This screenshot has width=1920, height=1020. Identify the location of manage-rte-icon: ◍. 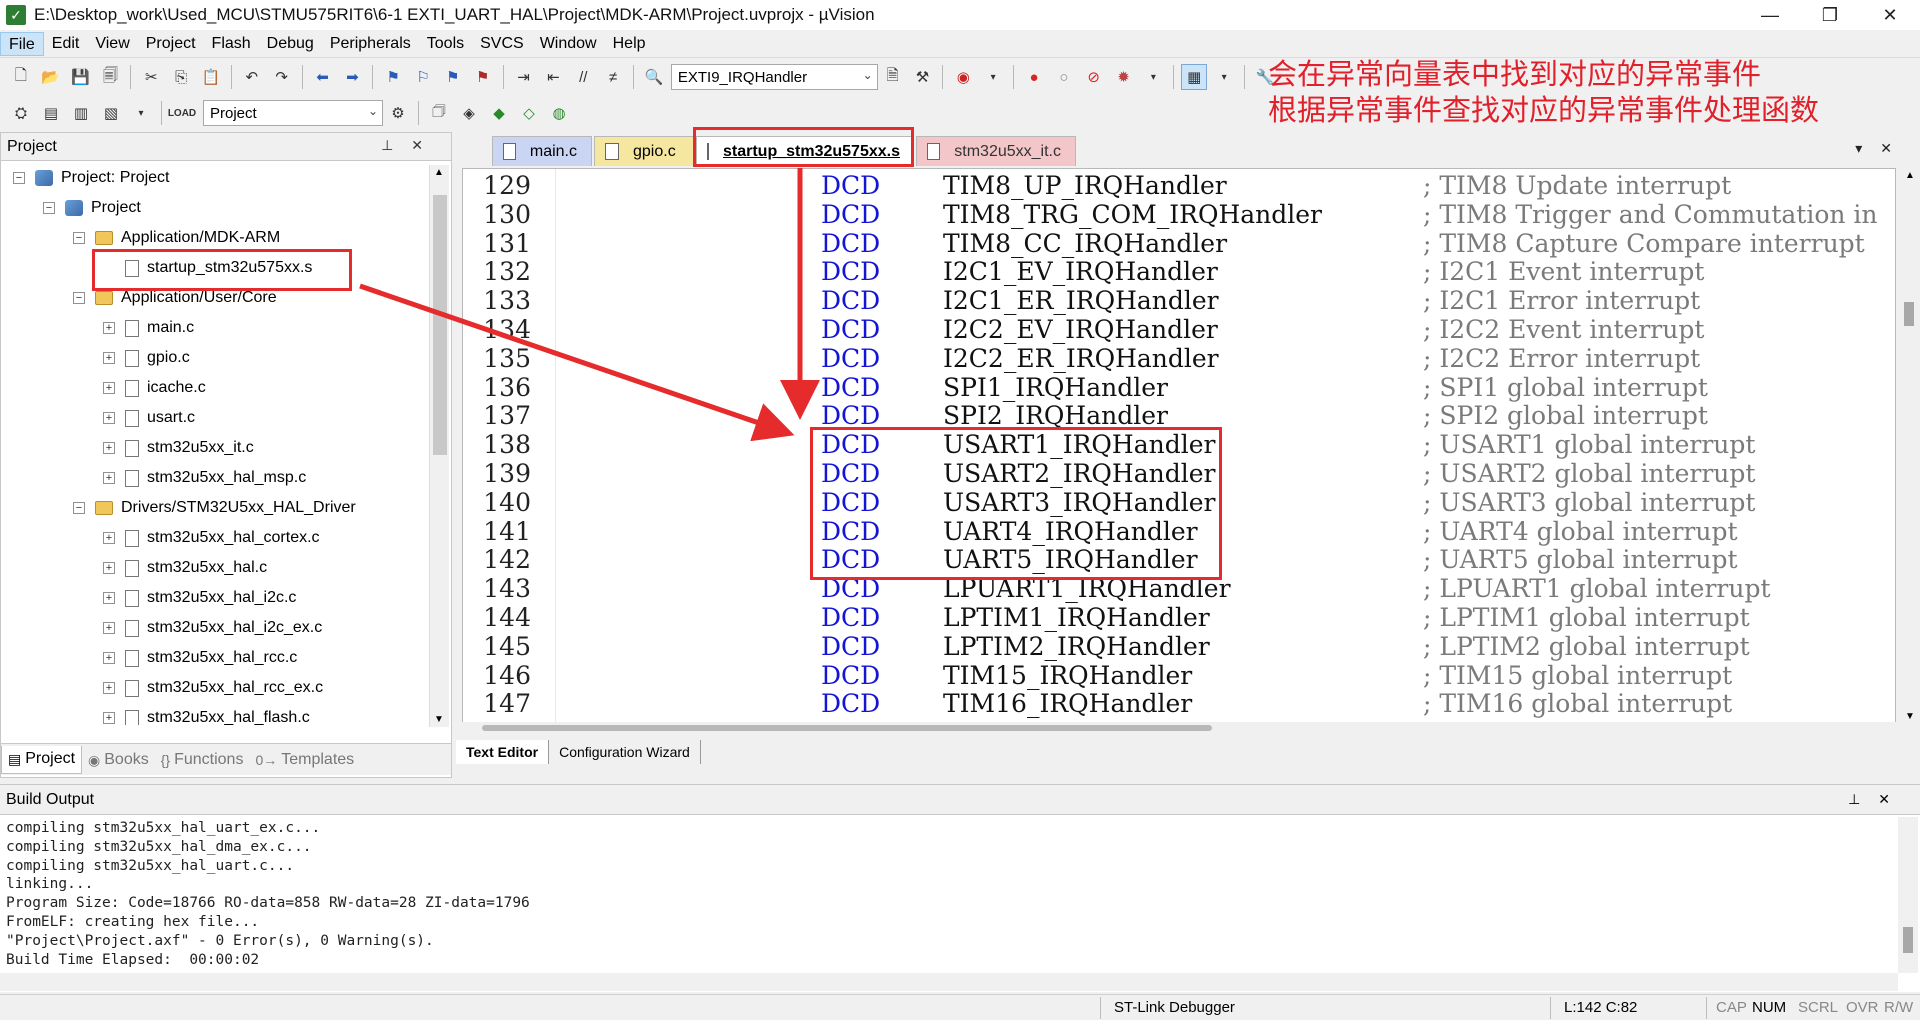
(559, 113).